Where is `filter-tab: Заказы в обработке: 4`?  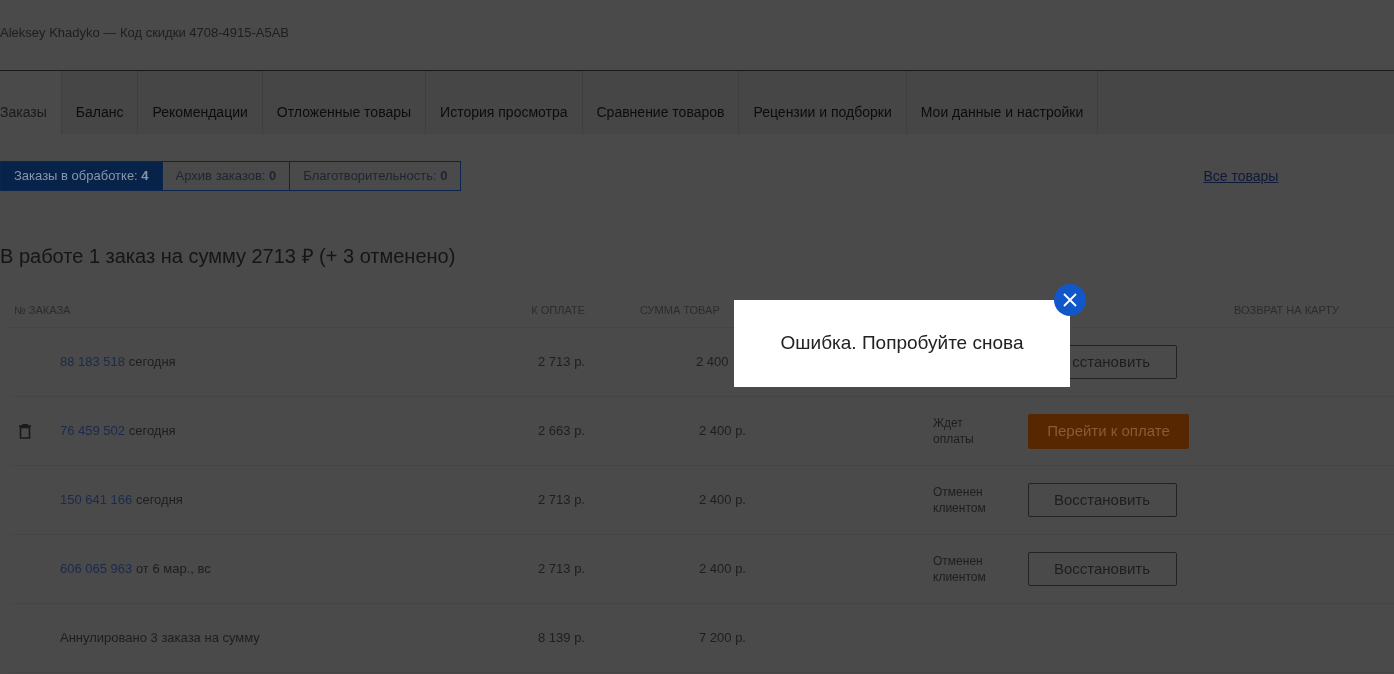 filter-tab: Заказы в обработке: 4 is located at coordinates (82, 176).